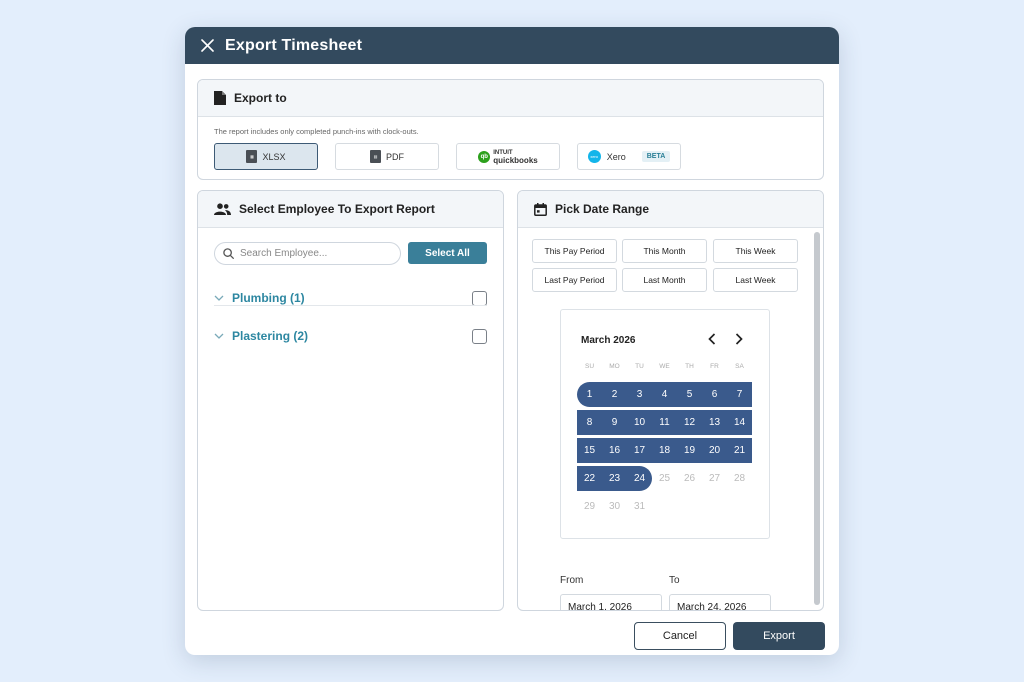  Describe the element at coordinates (594, 156) in the screenshot. I see `xero-logo-icon: xero` at that location.